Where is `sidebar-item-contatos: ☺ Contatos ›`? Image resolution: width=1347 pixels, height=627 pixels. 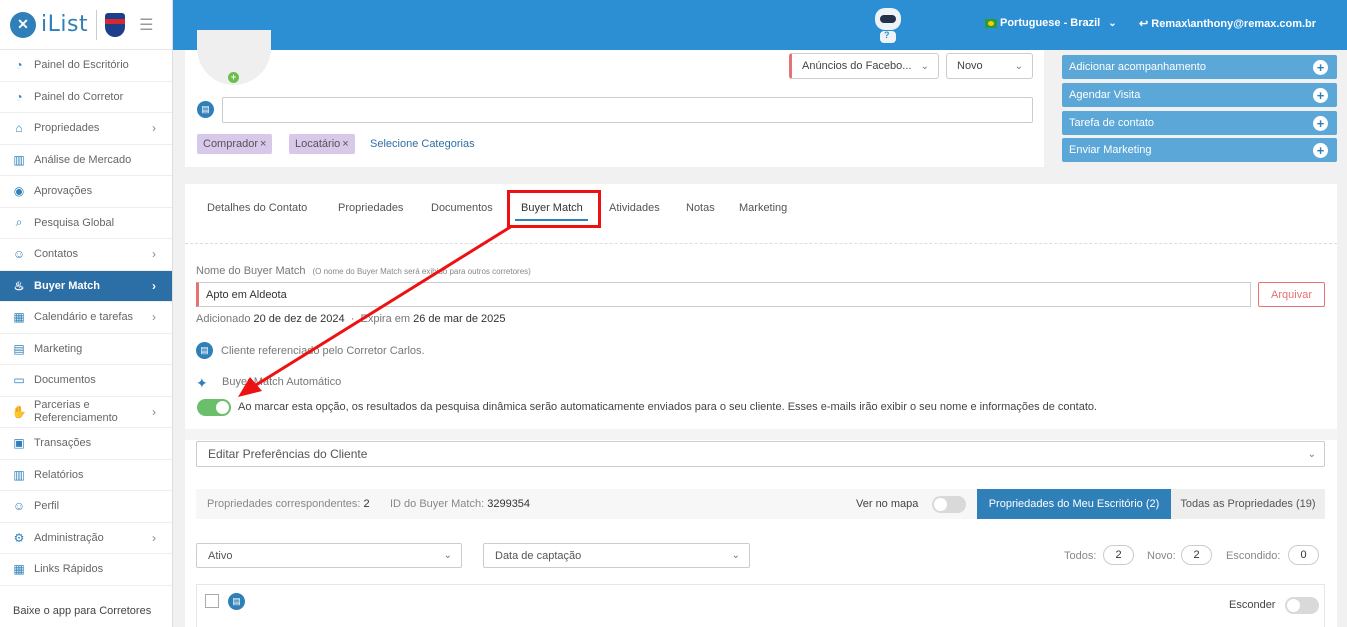 sidebar-item-contatos: ☺ Contatos › is located at coordinates (86, 255).